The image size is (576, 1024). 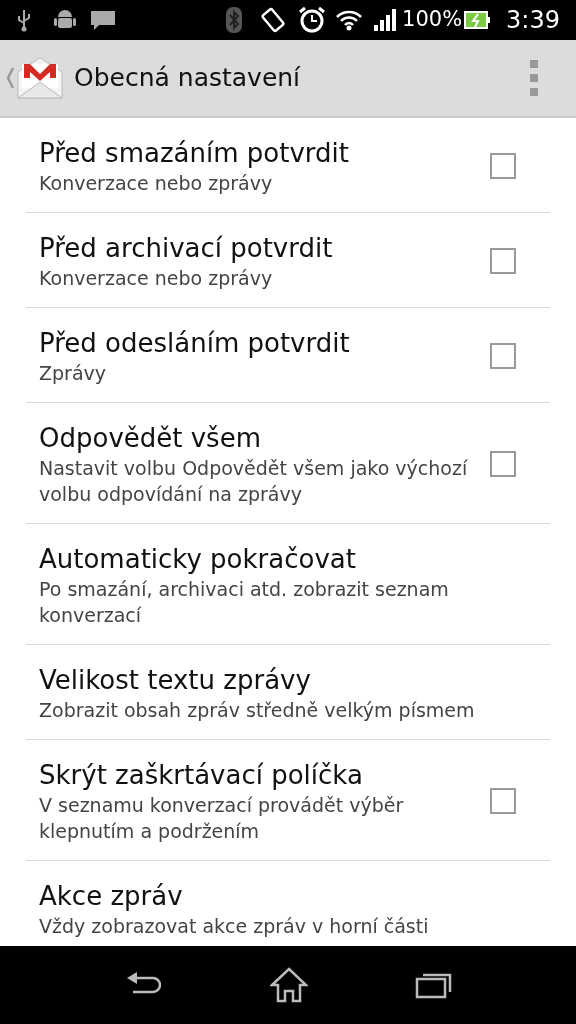 What do you see at coordinates (432, 20) in the screenshot?
I see `battery-percent: 100%` at bounding box center [432, 20].